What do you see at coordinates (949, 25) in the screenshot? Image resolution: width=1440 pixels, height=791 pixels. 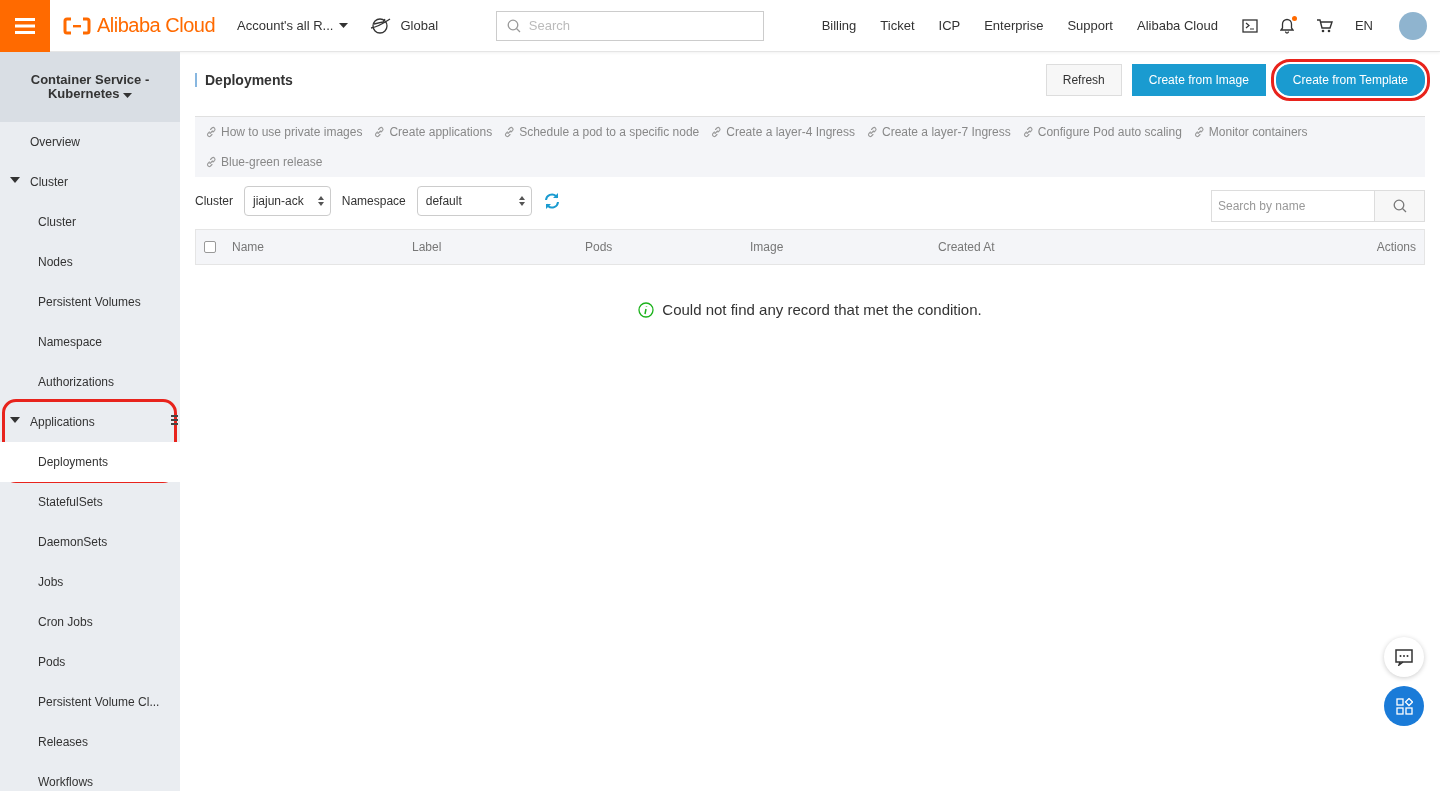 I see `nav-link: ICP` at bounding box center [949, 25].